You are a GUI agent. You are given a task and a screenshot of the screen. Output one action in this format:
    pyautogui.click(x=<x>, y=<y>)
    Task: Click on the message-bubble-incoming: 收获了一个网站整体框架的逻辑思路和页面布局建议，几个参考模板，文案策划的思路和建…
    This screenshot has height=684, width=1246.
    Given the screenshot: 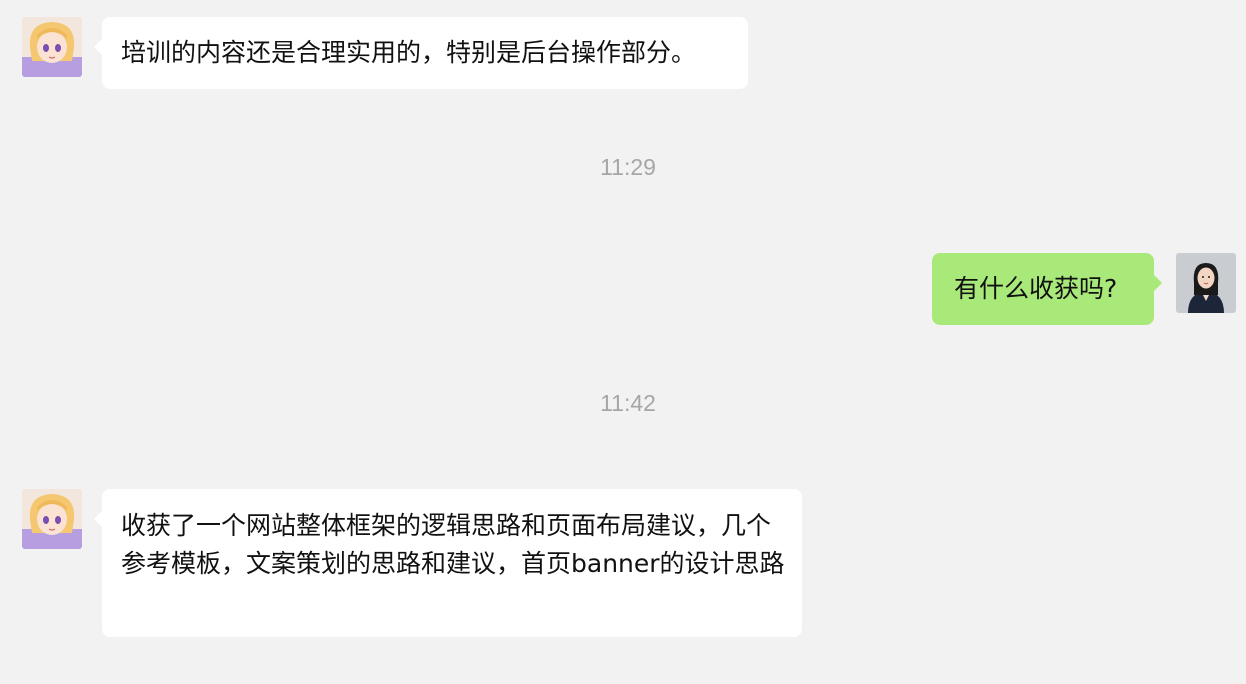 What is the action you would take?
    pyautogui.click(x=448, y=563)
    